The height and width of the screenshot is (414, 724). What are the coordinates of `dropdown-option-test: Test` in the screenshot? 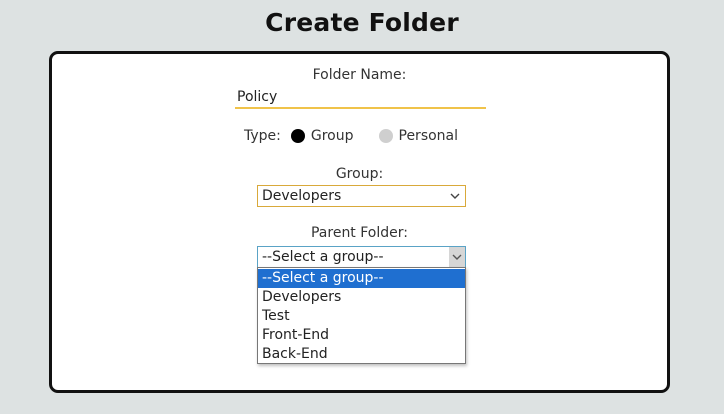 It's located at (361, 316).